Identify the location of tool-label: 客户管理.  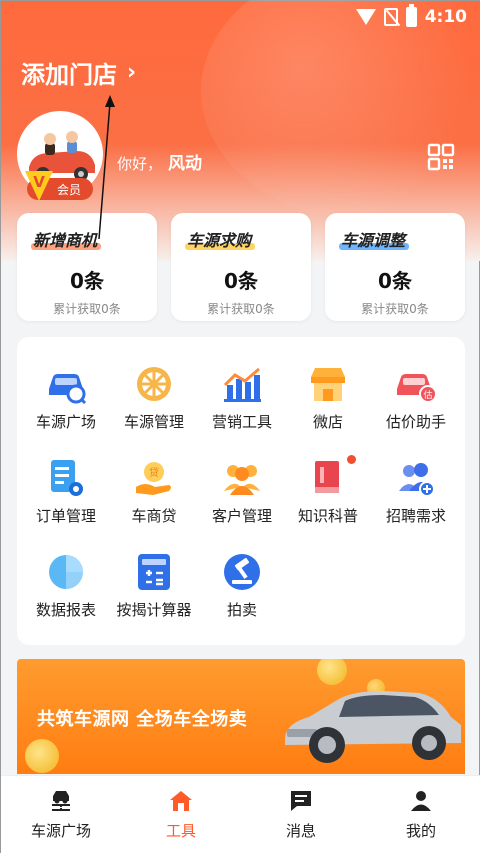
(241, 516).